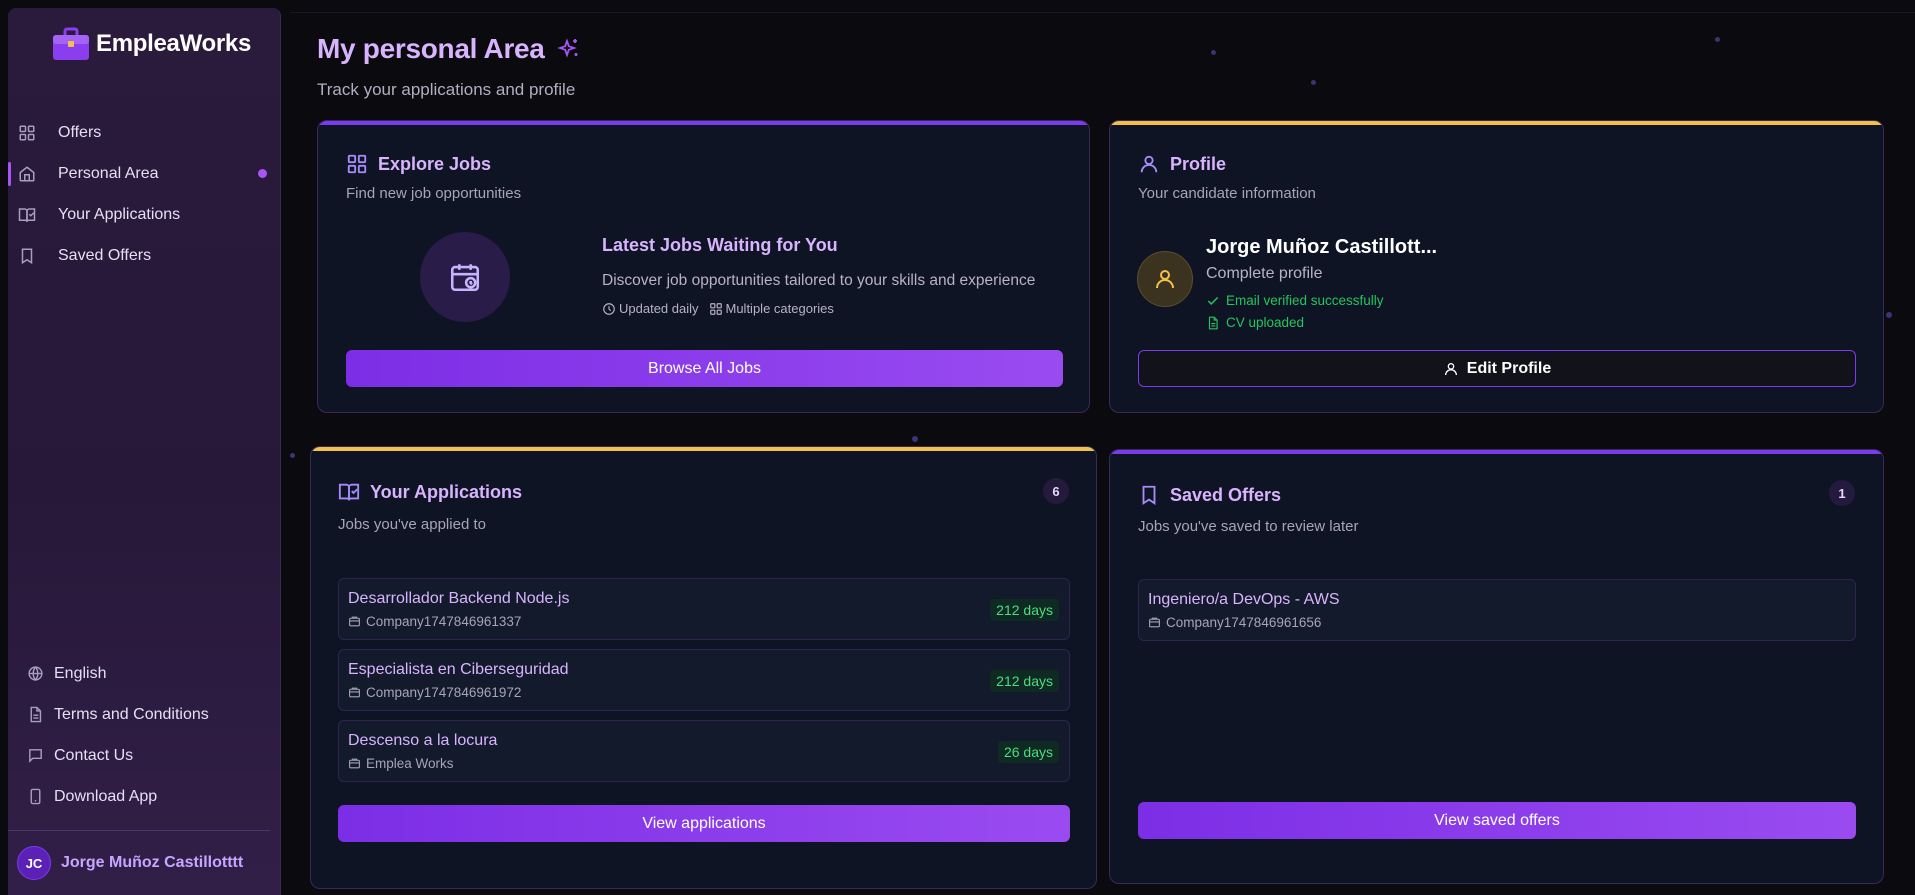 The height and width of the screenshot is (895, 1915). I want to click on card-header: Explore Jobs, so click(418, 164).